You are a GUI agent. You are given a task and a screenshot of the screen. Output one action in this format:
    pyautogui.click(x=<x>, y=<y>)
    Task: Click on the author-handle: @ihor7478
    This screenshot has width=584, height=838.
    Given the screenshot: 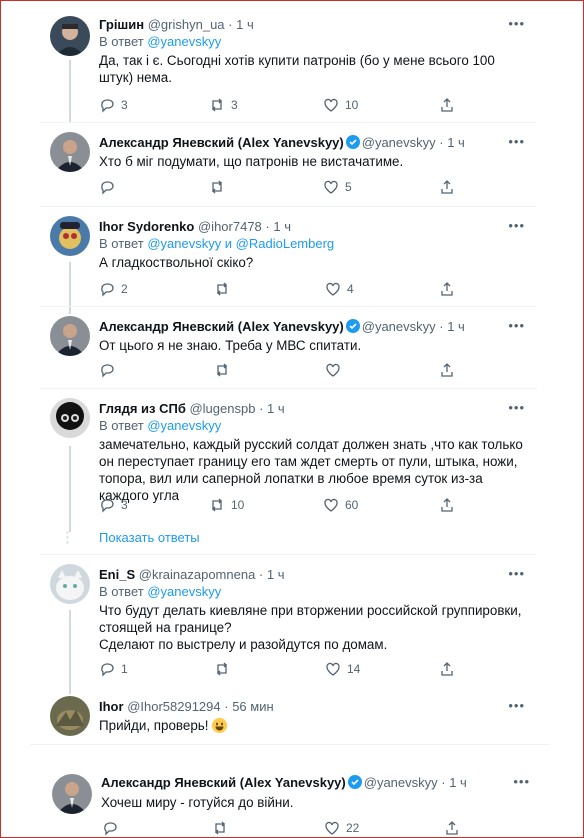 What is the action you would take?
    pyautogui.click(x=230, y=226)
    